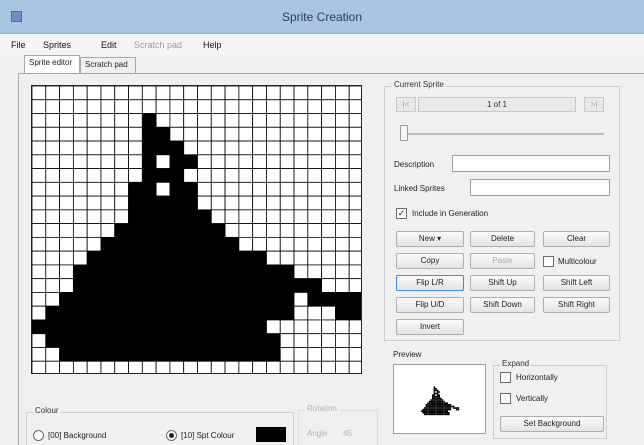 Image resolution: width=644 pixels, height=445 pixels. I want to click on shift-right-button: Shift Right, so click(576, 305).